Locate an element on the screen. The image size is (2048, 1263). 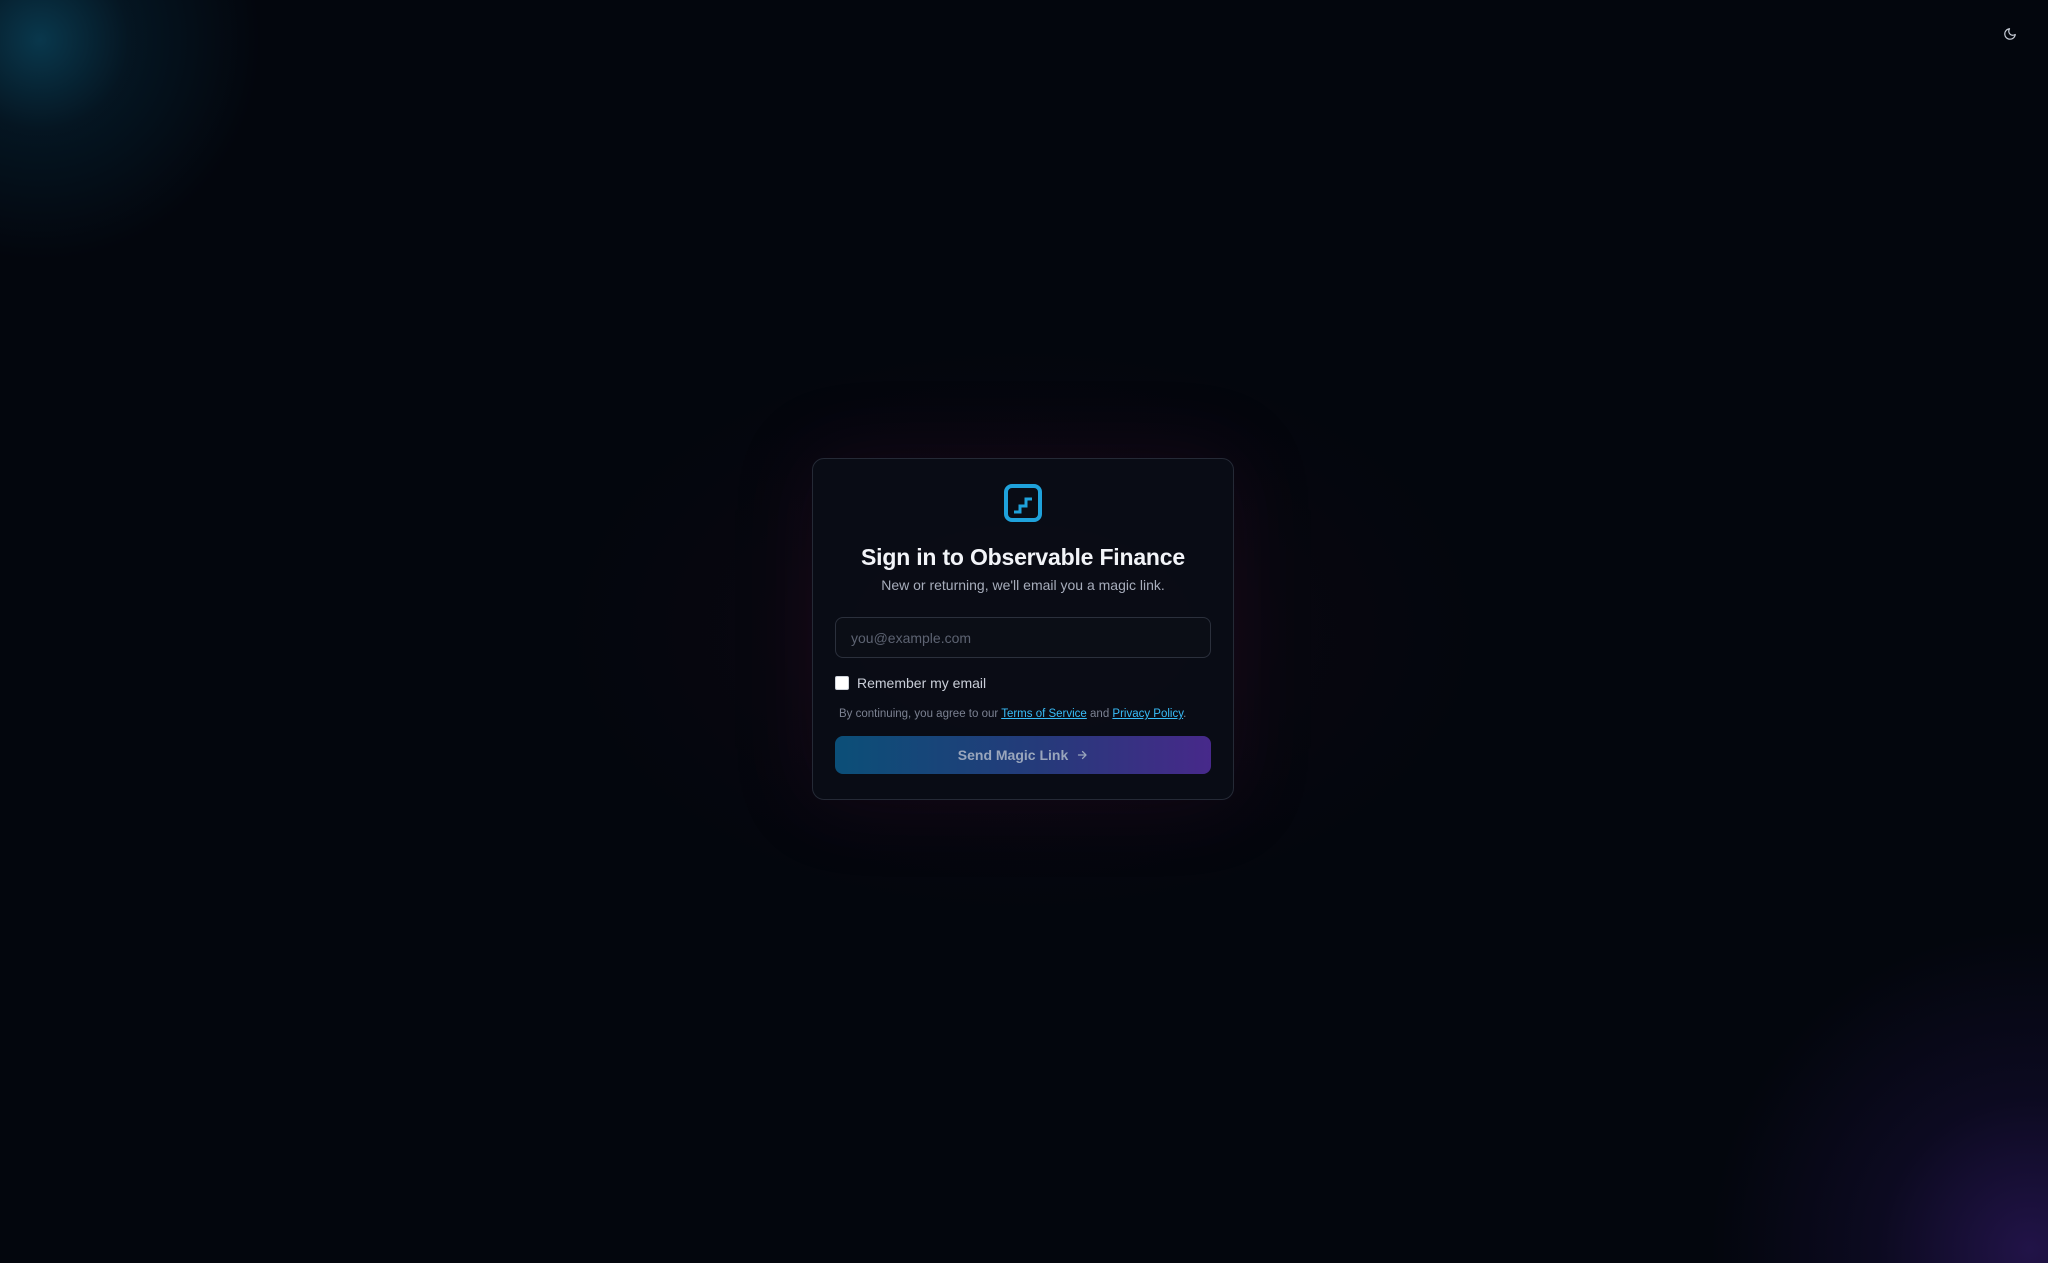
terms-of-service-link: Terms of Service is located at coordinates (1044, 714).